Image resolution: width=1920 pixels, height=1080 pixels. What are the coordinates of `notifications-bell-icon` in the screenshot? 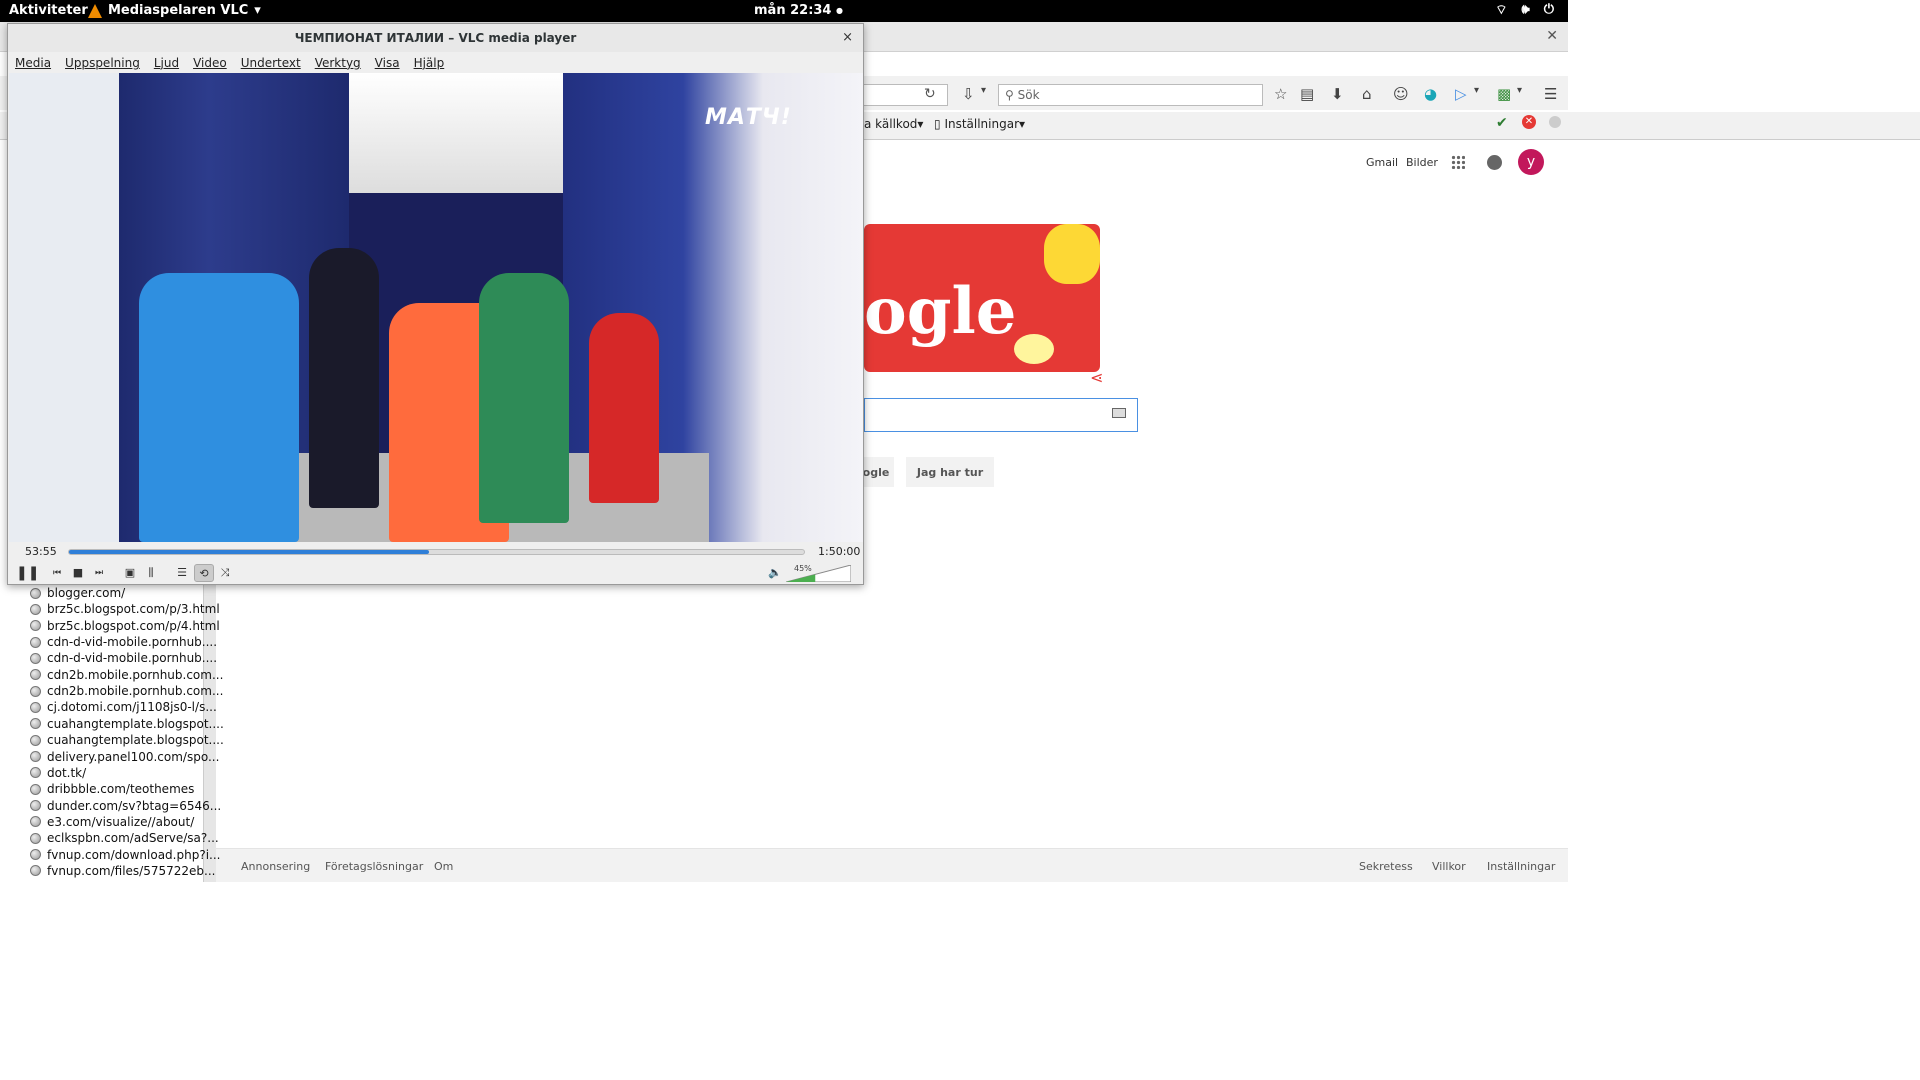 It's located at (1494, 162).